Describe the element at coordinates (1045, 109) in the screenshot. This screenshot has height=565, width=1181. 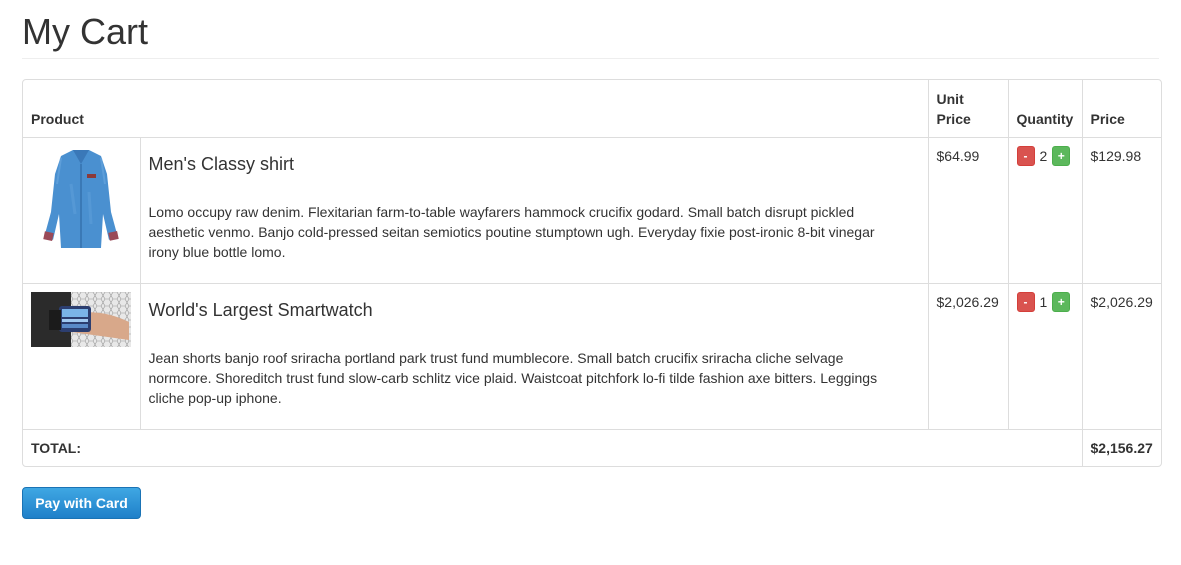
I see `header-quantity: Quantity` at that location.